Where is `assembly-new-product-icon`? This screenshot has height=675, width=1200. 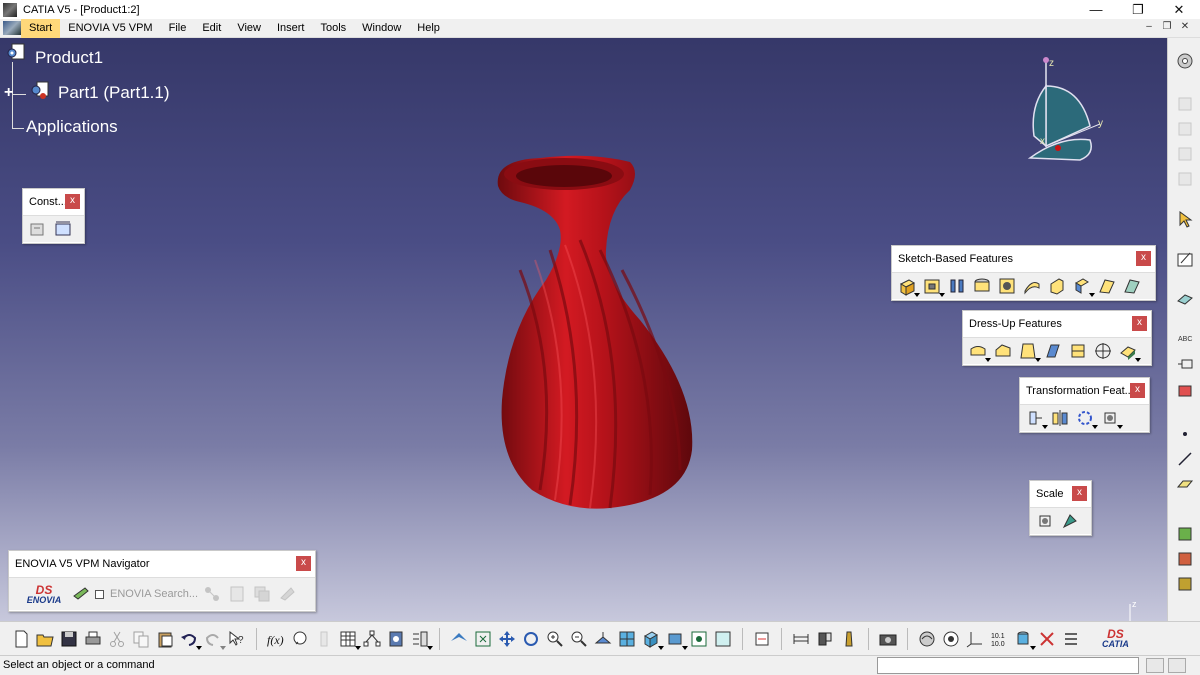 assembly-new-product-icon is located at coordinates (1185, 129).